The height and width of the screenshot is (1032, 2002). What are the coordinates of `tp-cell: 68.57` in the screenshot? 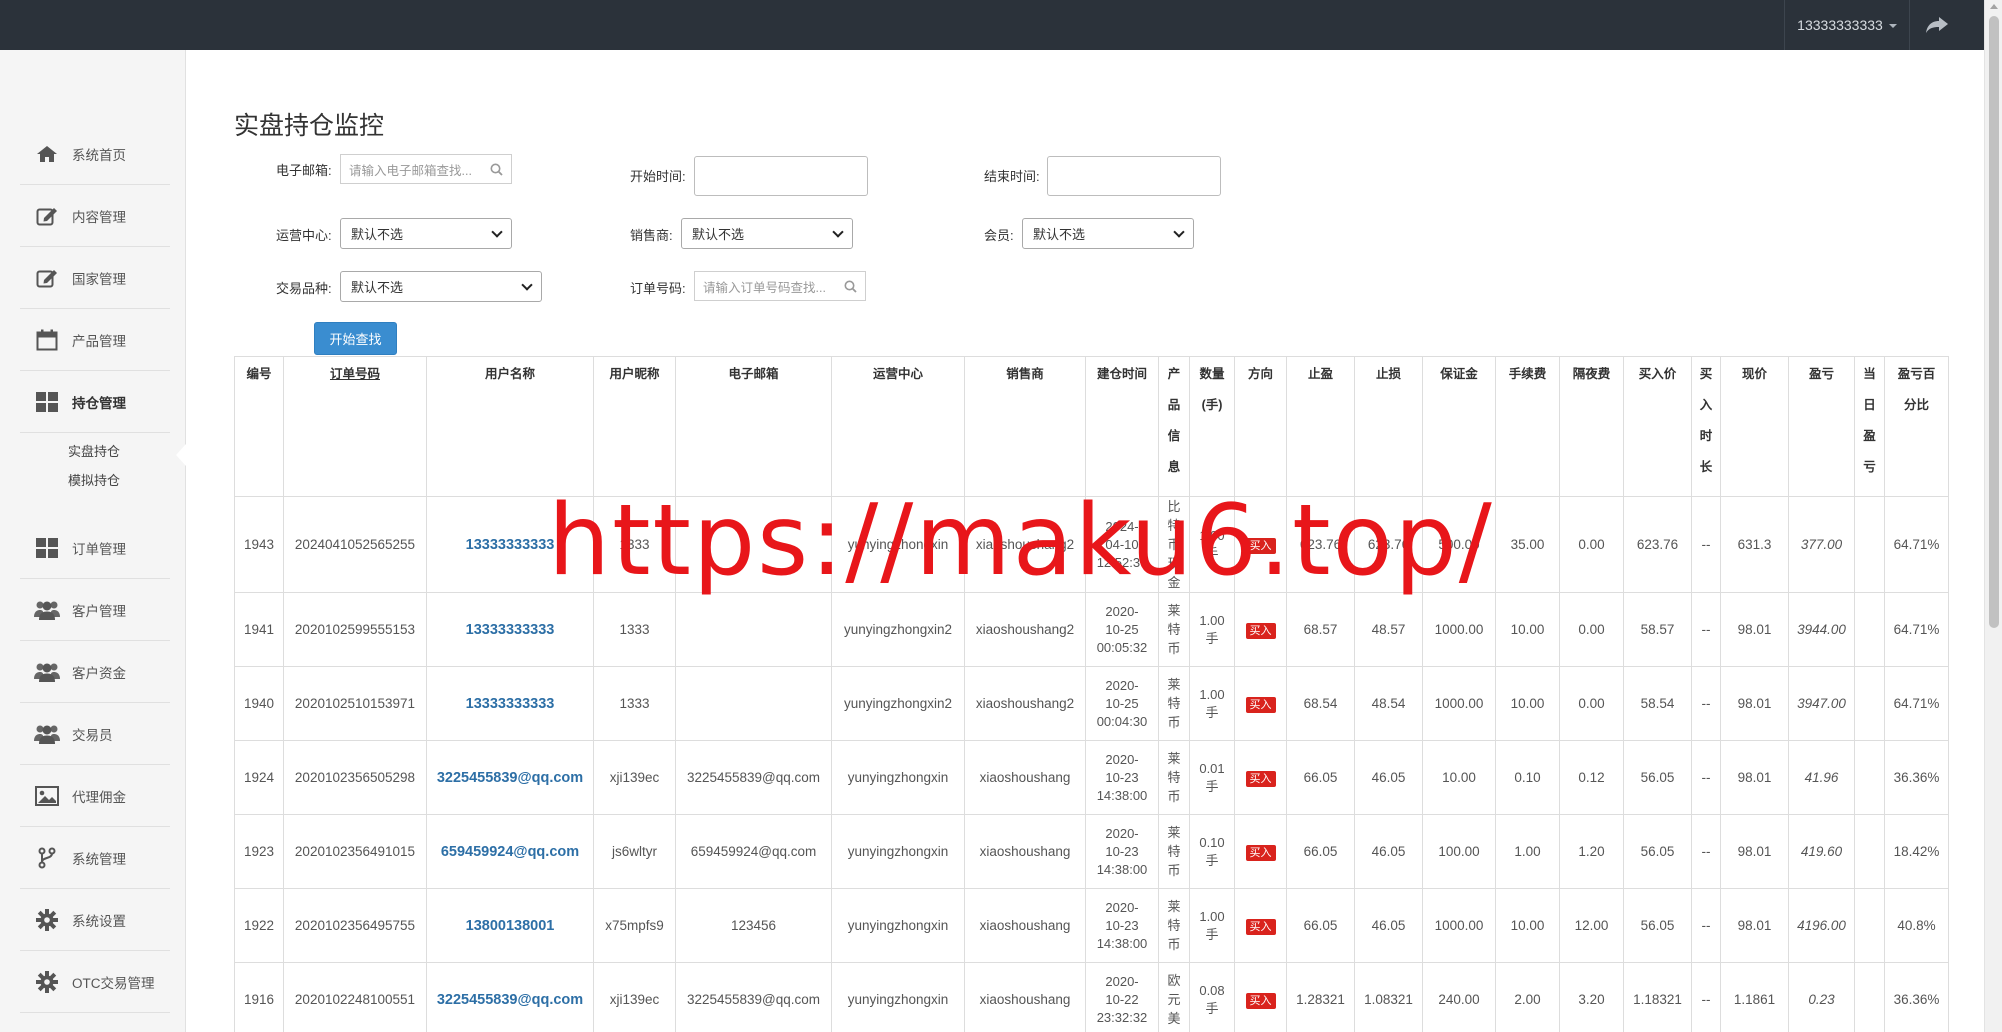 It's located at (1320, 629).